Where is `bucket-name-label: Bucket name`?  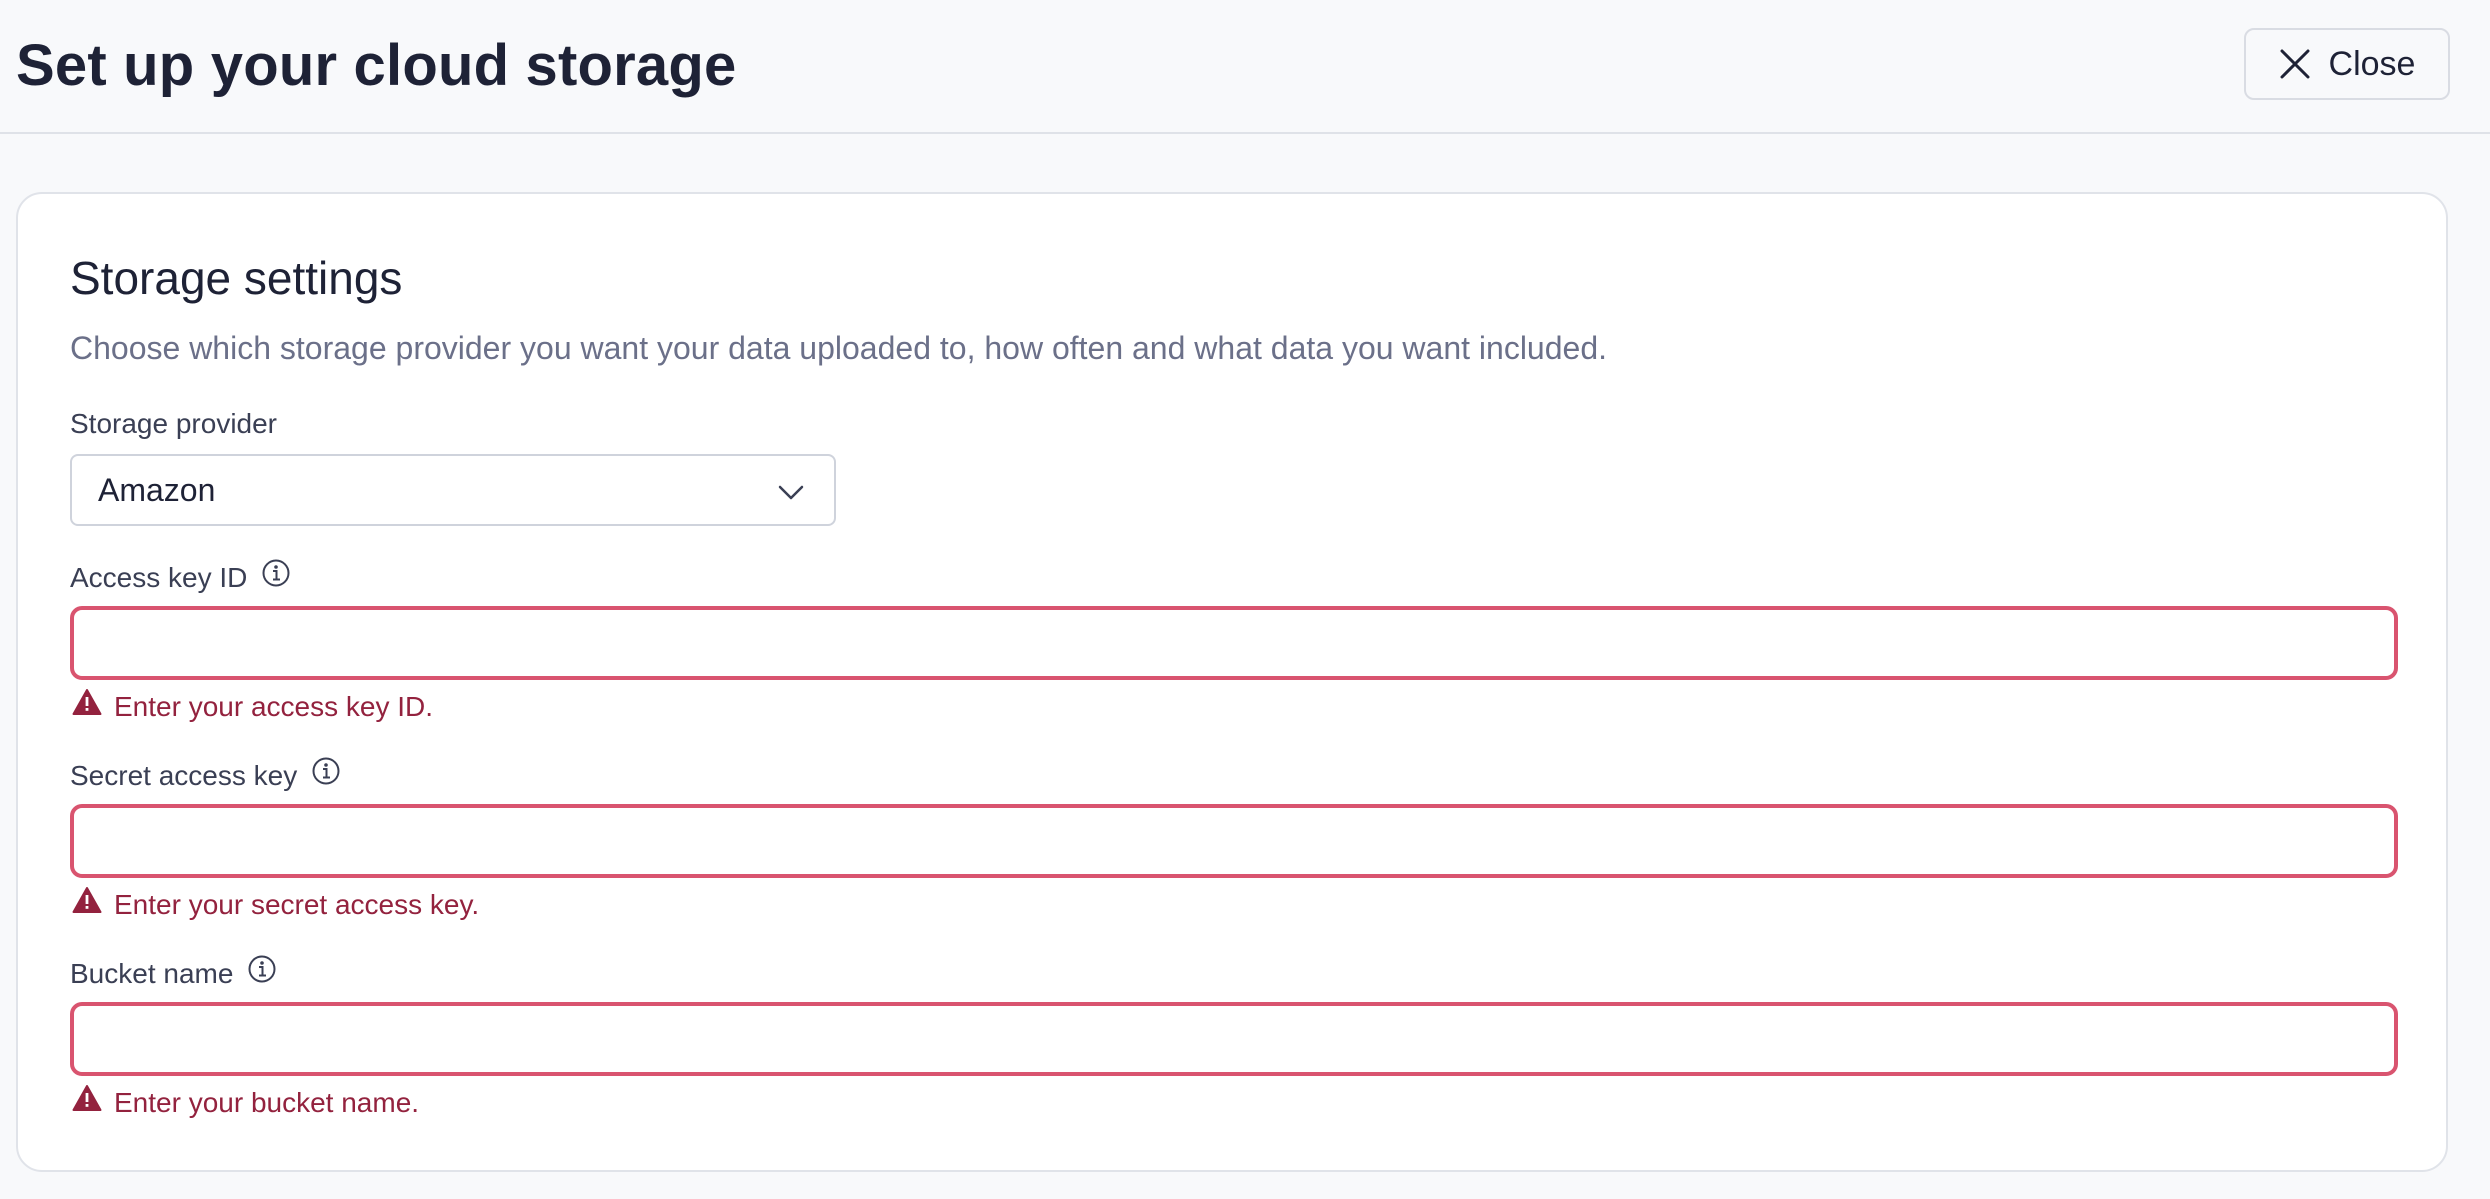 bucket-name-label: Bucket name is located at coordinates (173, 973).